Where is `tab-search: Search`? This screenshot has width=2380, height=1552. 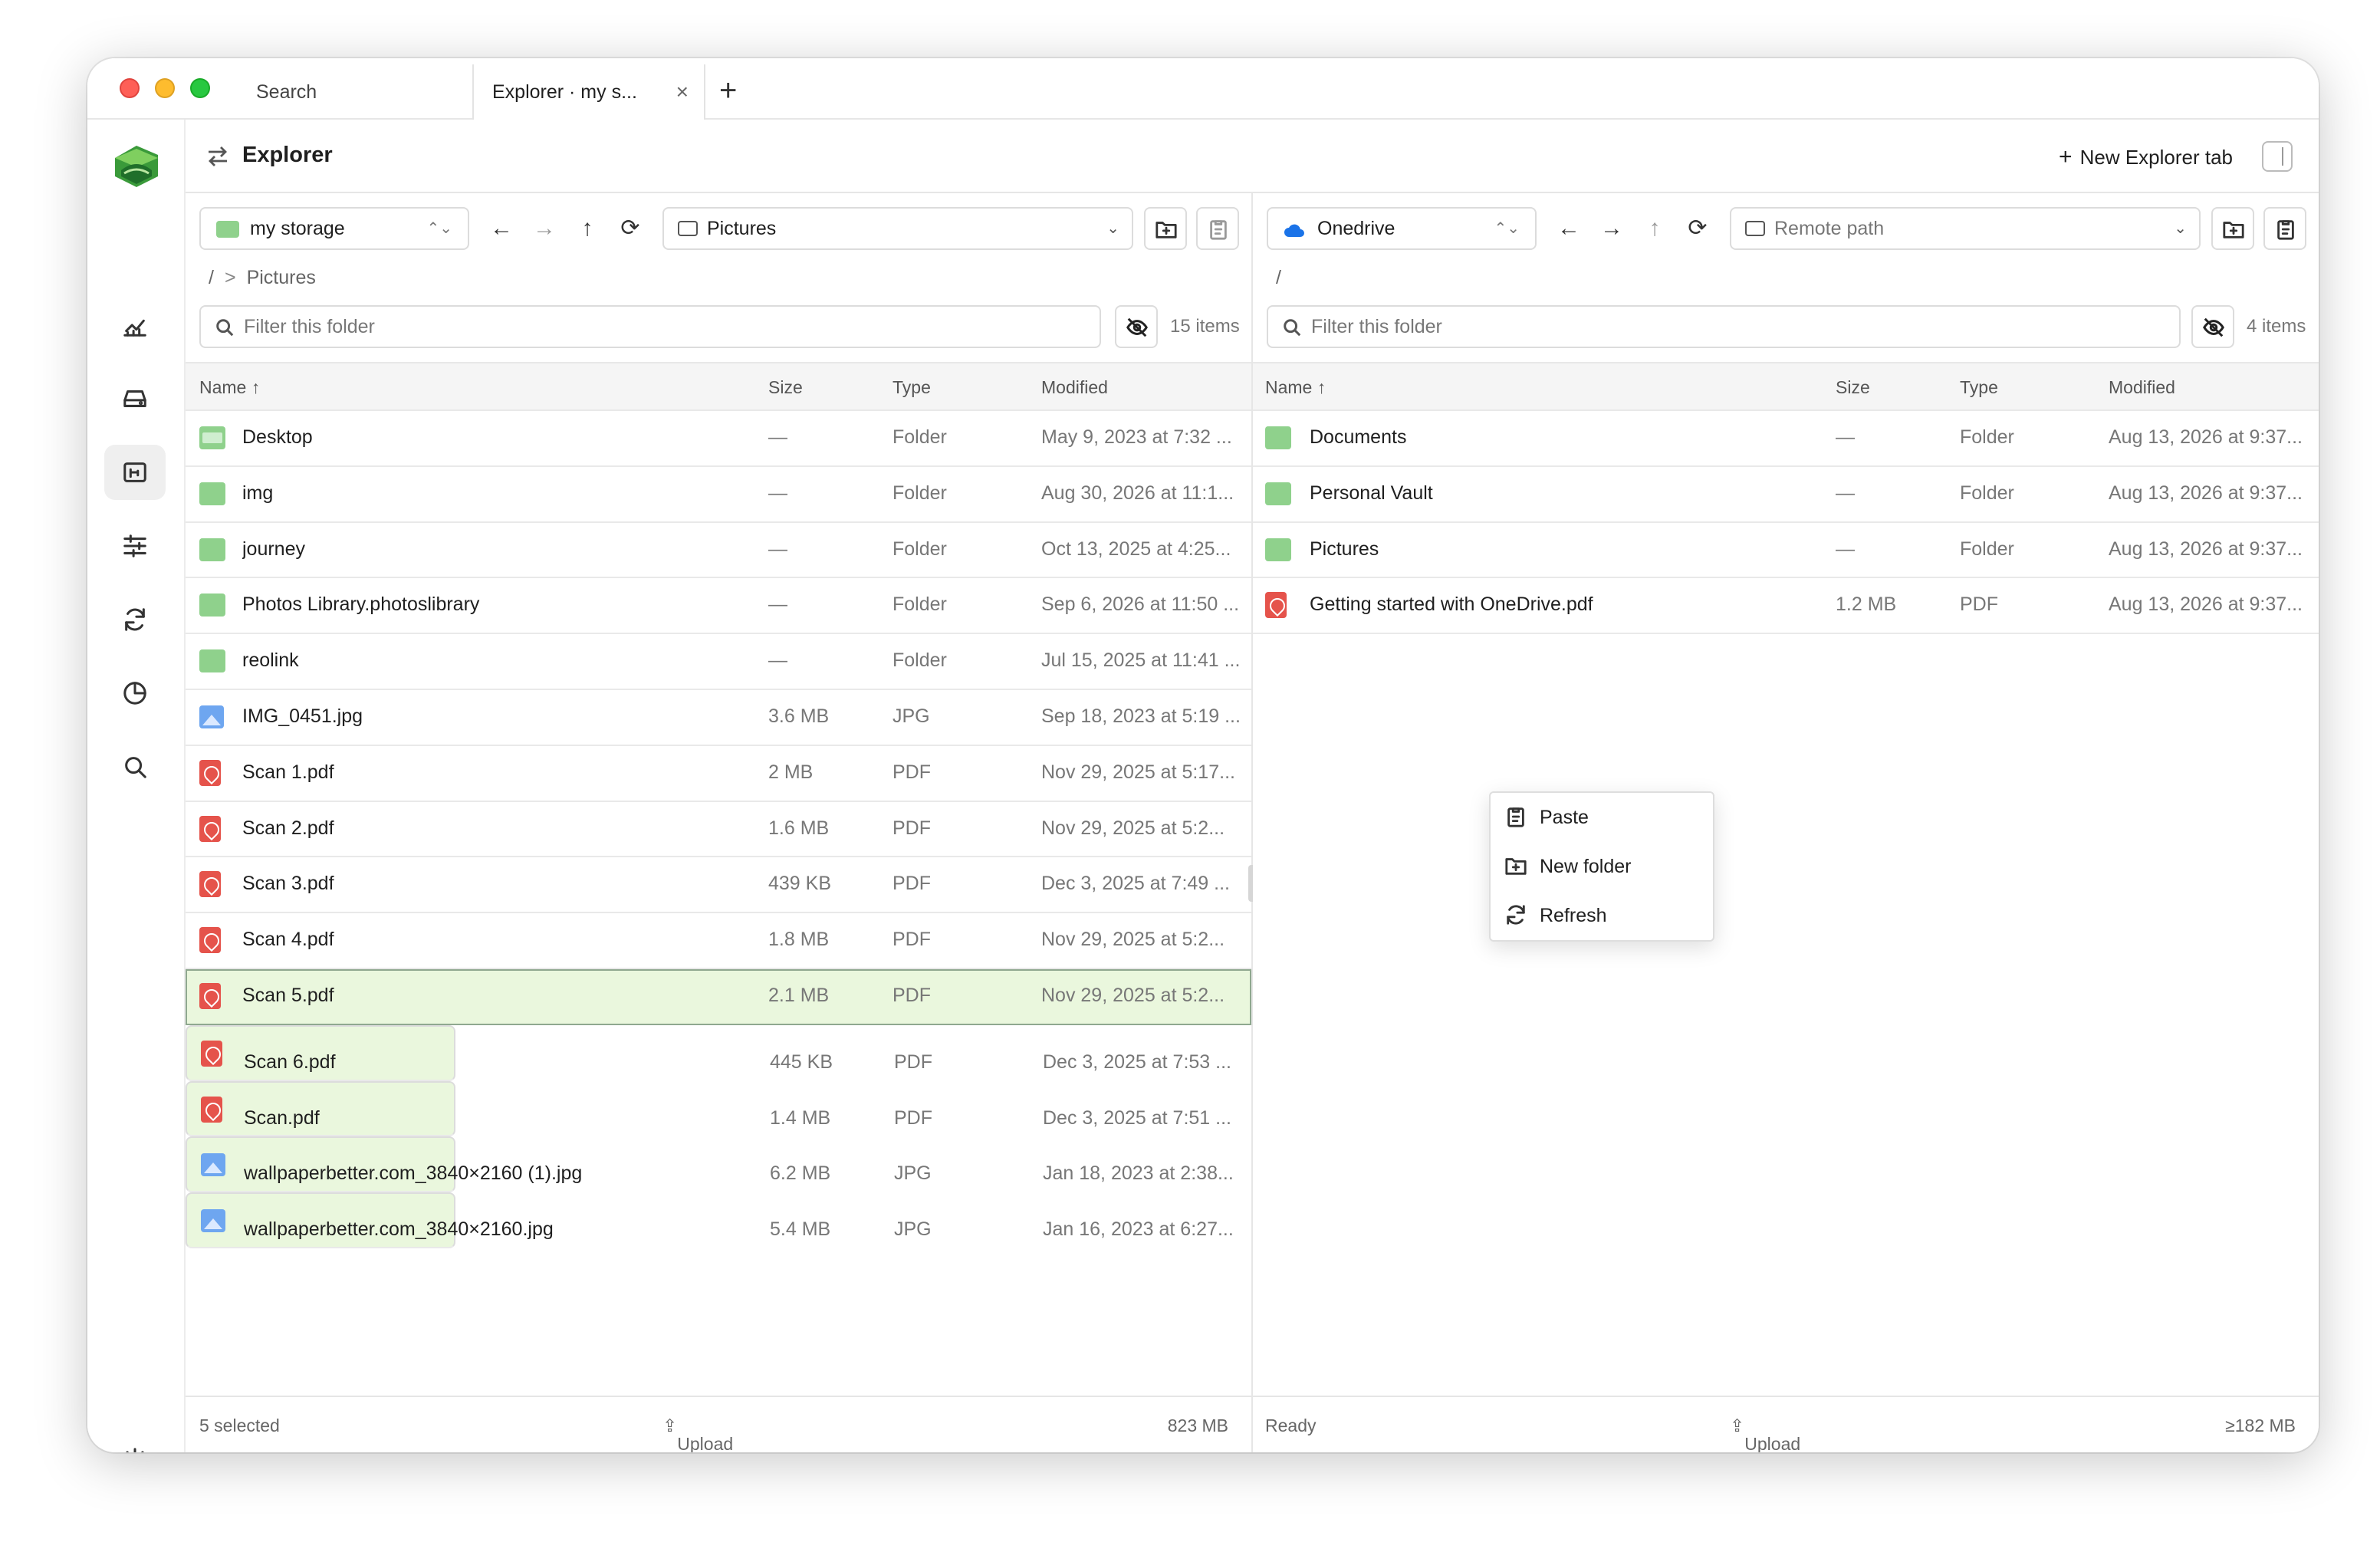
tab-search: Search is located at coordinates (354, 92).